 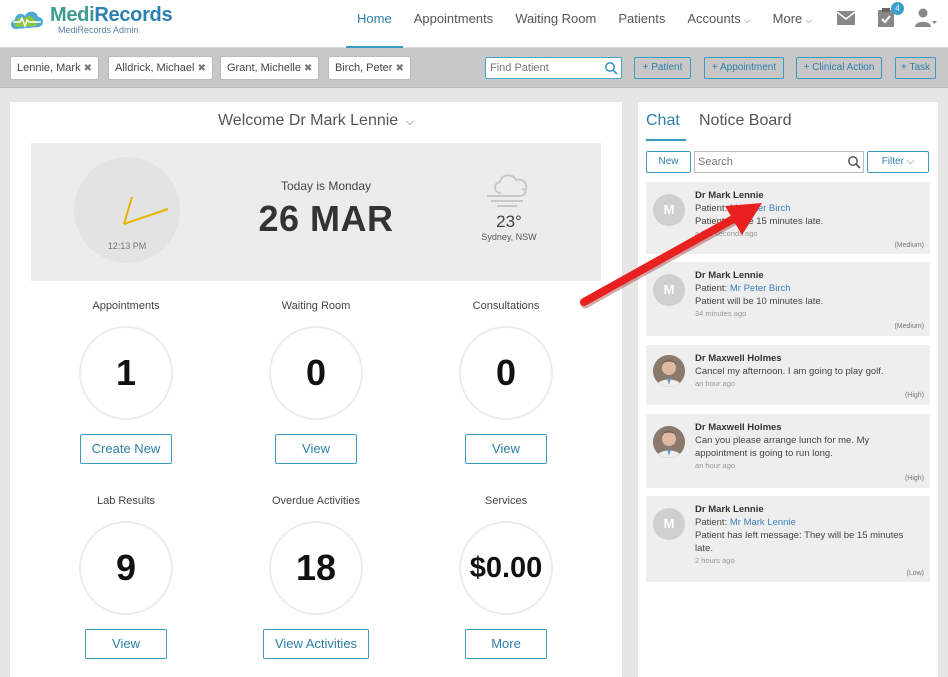 I want to click on add-appointment-button: + Appointment, so click(x=744, y=68).